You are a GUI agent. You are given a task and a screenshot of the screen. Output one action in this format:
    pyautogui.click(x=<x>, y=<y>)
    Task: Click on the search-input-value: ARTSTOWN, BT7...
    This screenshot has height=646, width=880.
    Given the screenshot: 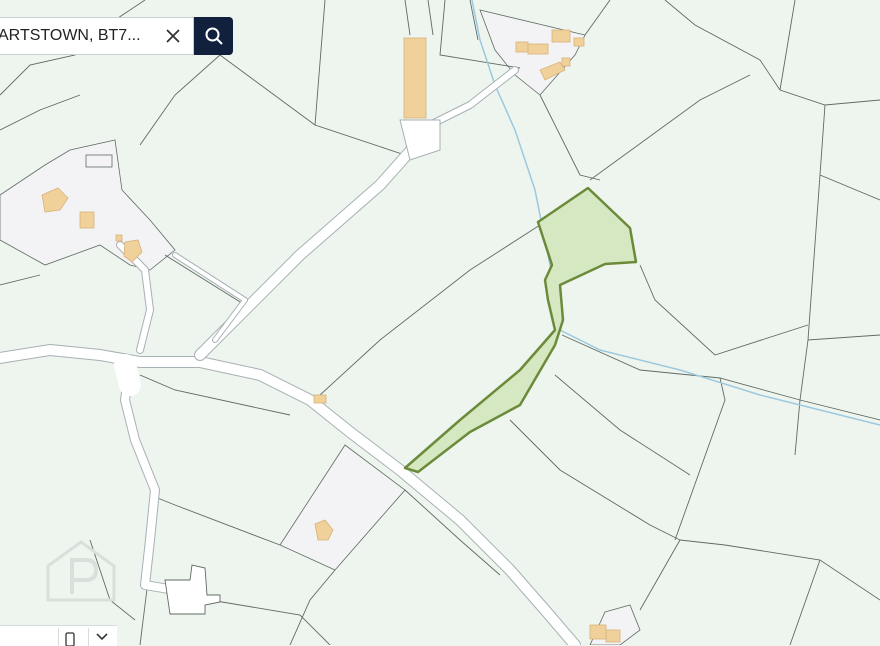 What is the action you would take?
    pyautogui.click(x=74, y=36)
    